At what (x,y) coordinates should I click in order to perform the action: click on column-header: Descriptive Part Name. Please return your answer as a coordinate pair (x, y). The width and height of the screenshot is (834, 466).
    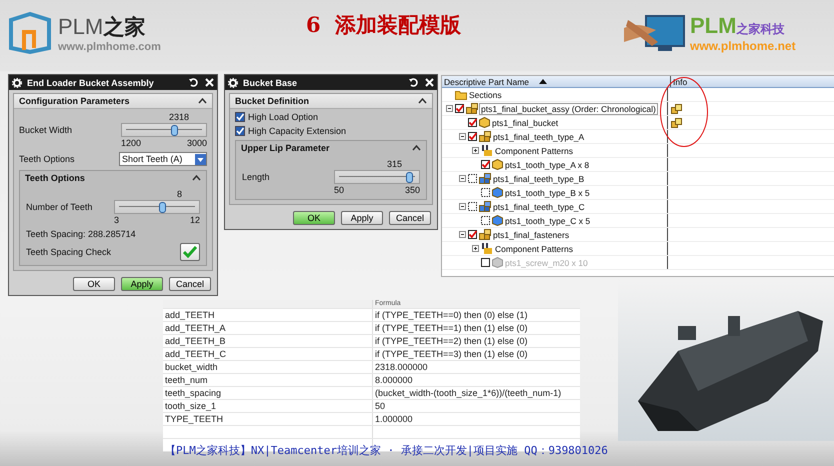
    Looking at the image, I should click on (556, 81).